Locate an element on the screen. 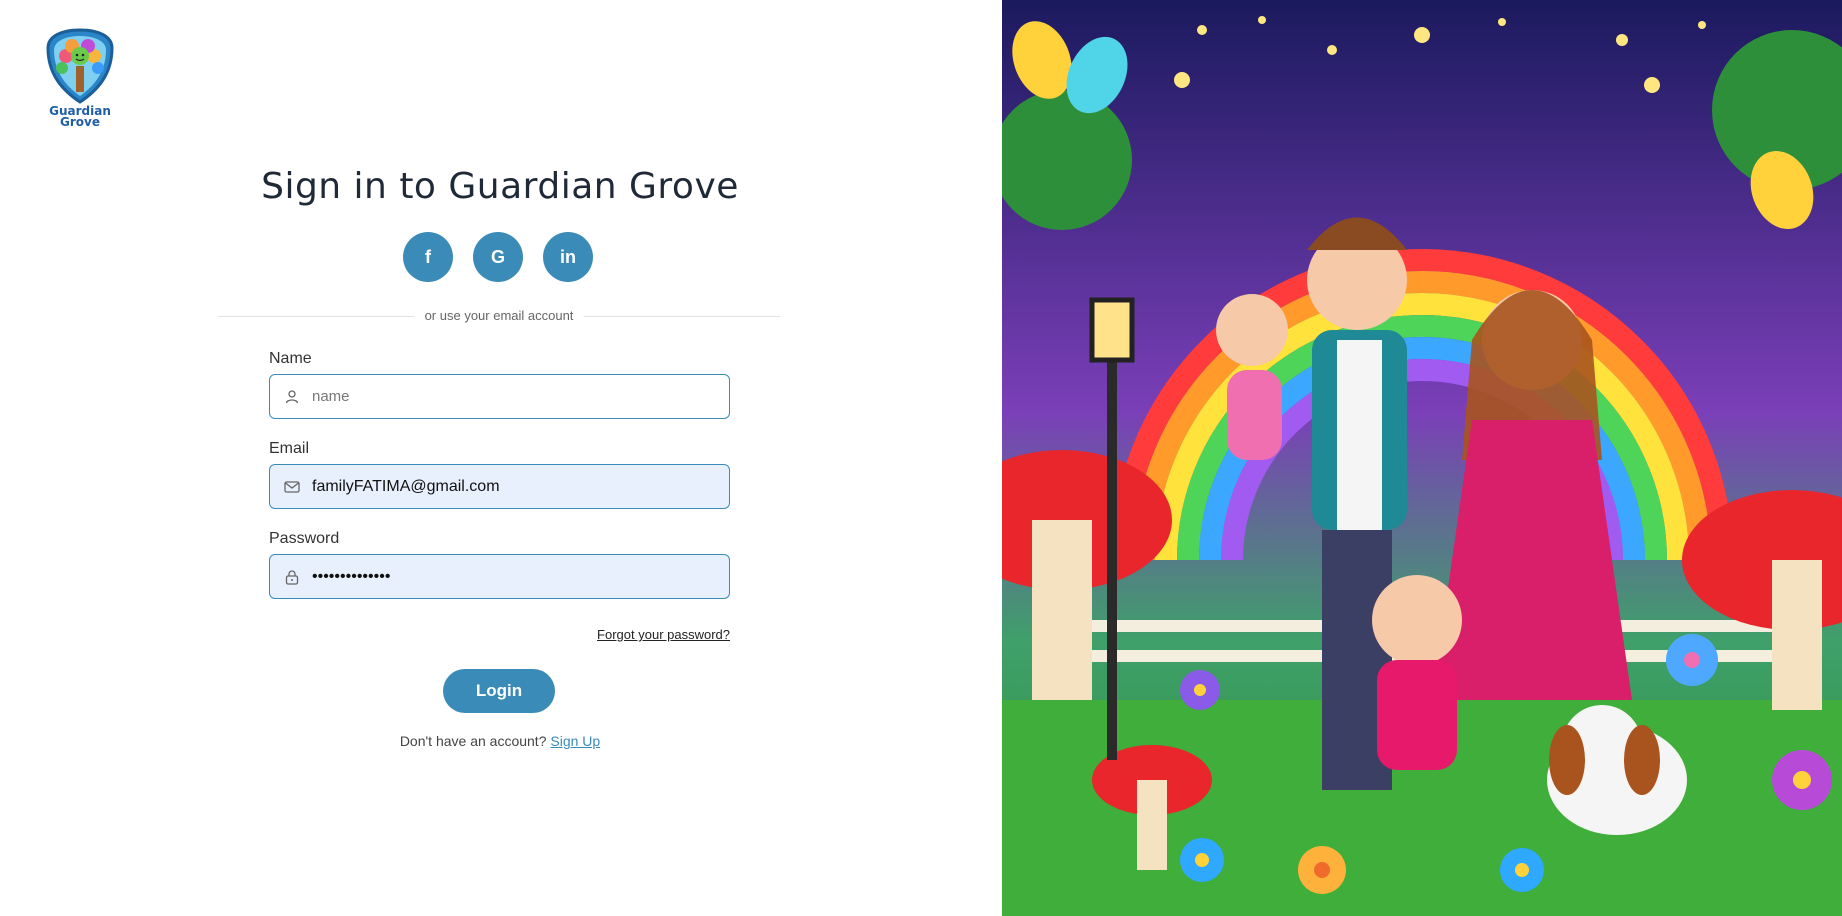  page-title: Sign in to Guardian Grove is located at coordinates (500, 186).